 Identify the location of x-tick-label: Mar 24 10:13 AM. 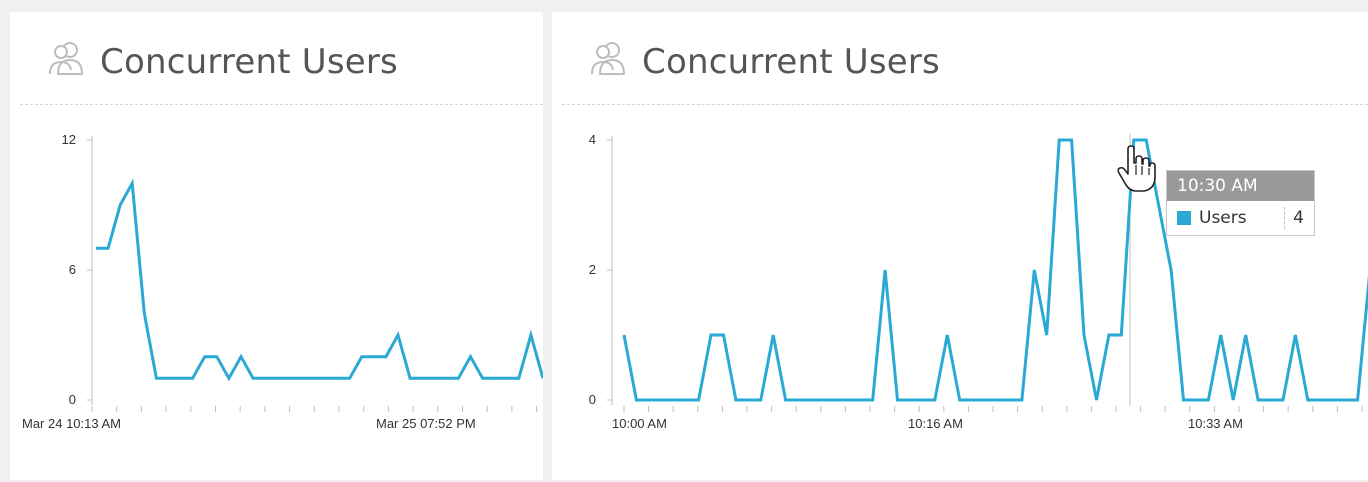
(71, 423).